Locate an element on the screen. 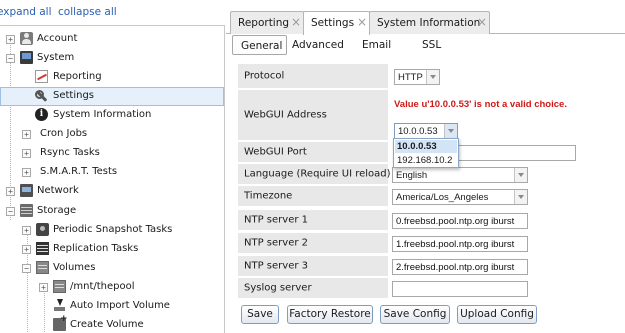  protocol-select: HTTP is located at coordinates (417, 77).